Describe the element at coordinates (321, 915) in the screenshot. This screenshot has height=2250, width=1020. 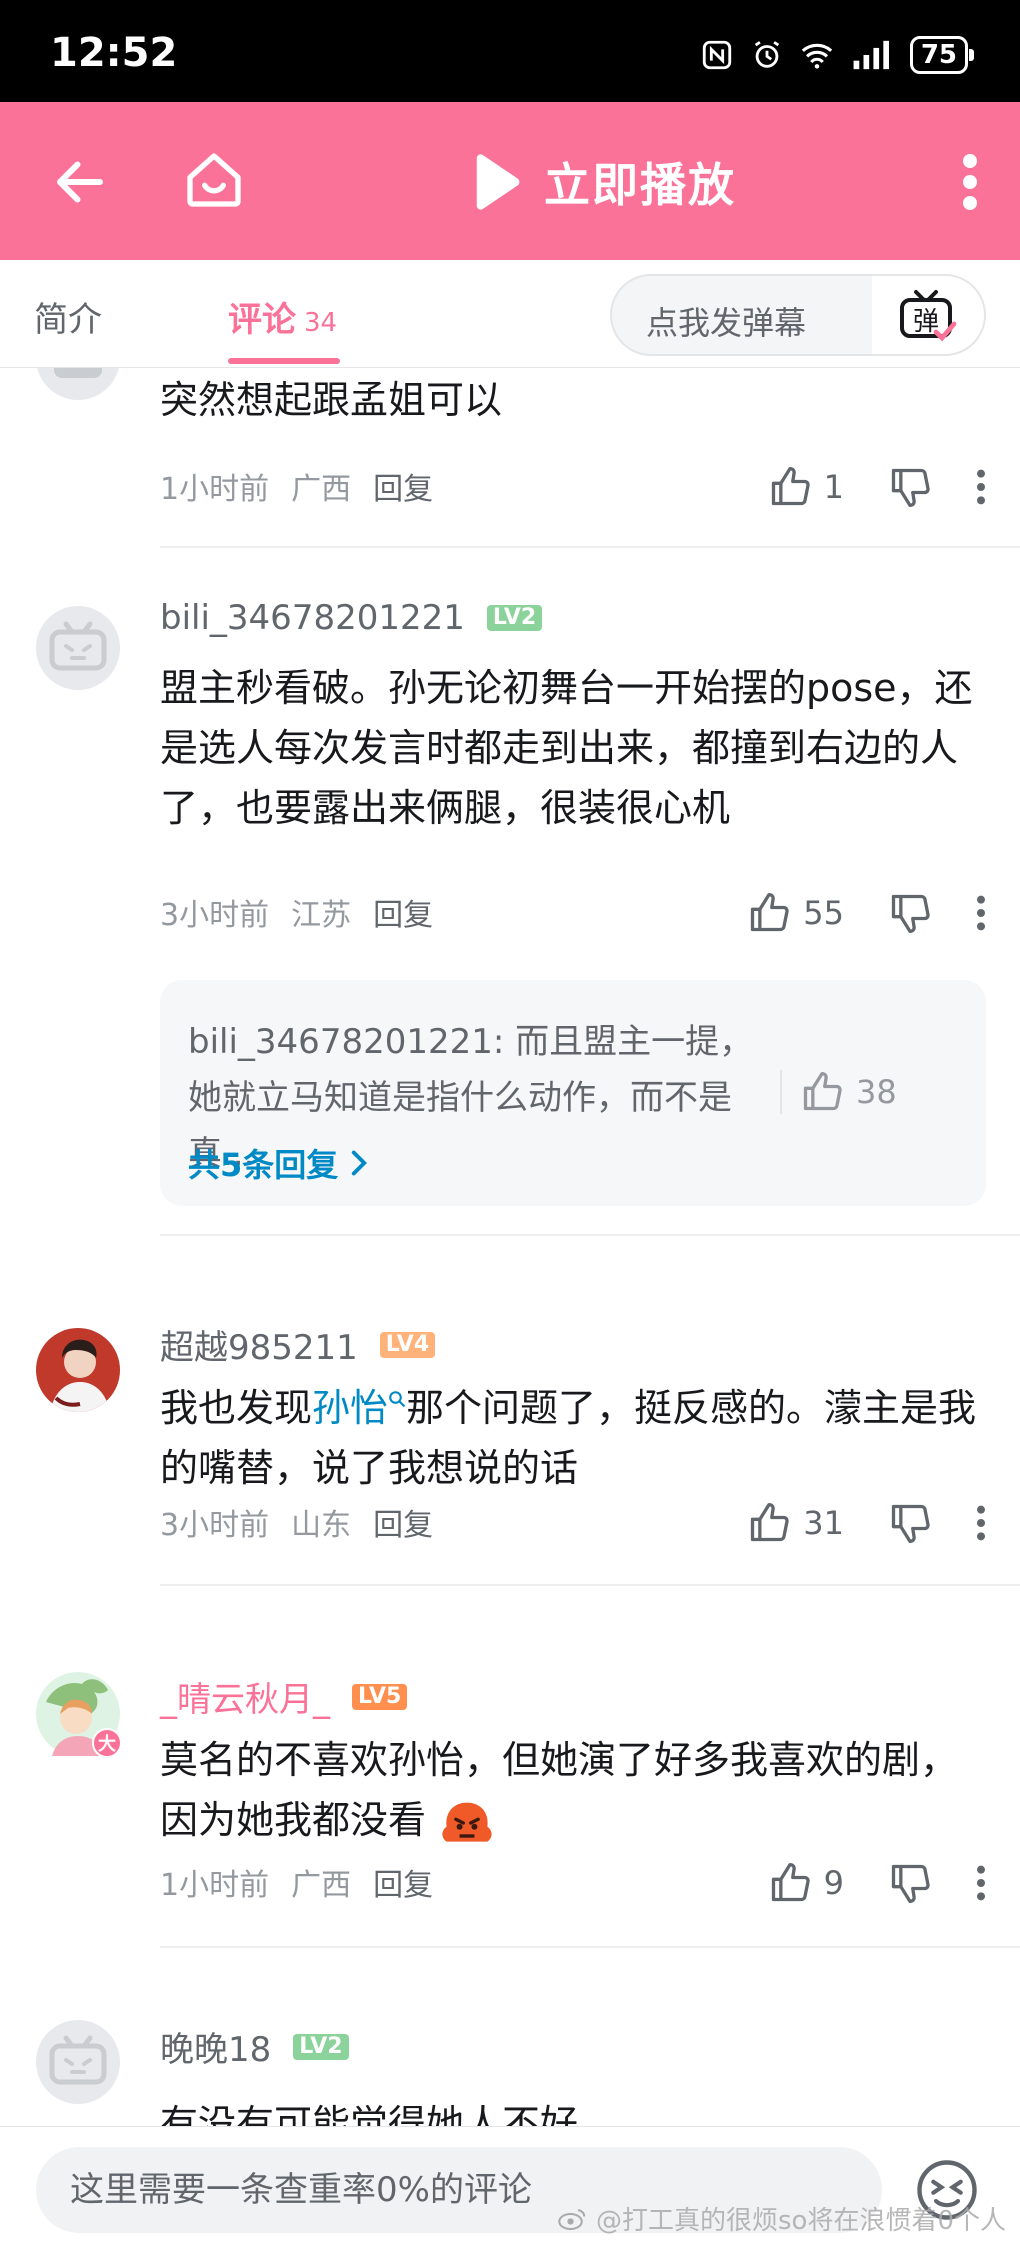
I see `comment-region: 江苏` at that location.